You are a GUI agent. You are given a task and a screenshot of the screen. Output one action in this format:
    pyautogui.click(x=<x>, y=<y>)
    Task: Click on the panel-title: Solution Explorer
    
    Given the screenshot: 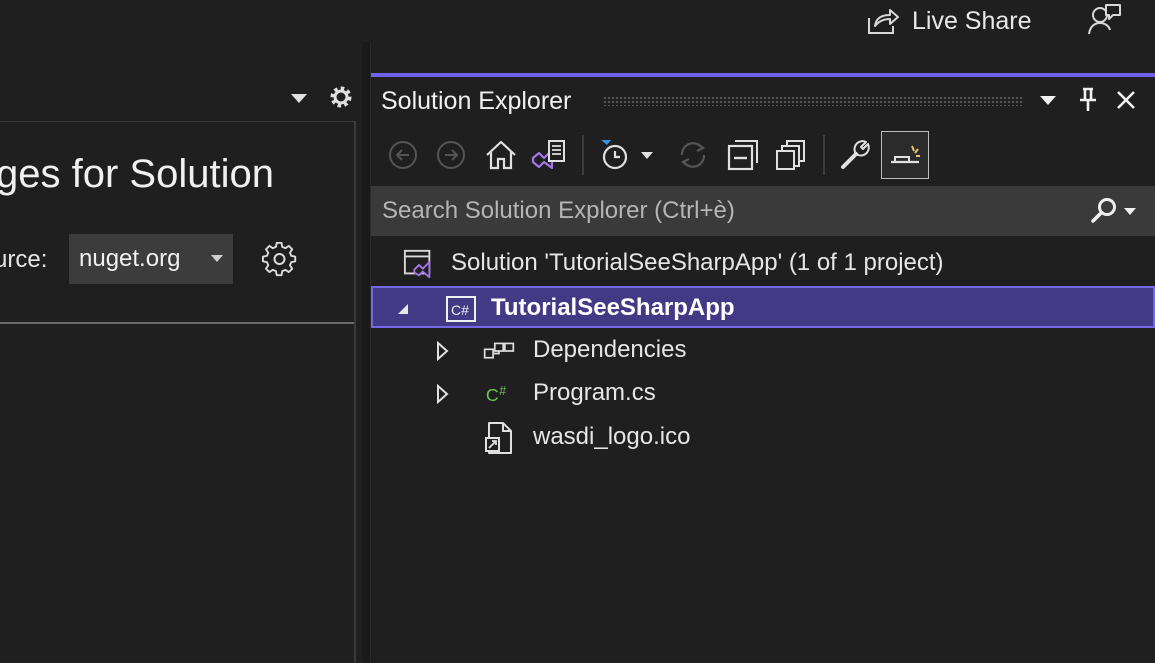 What is the action you would take?
    pyautogui.click(x=476, y=101)
    